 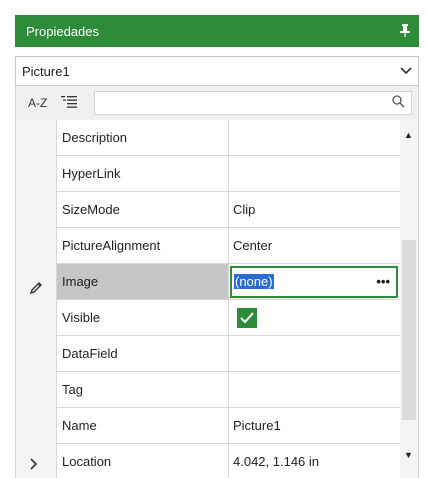 What do you see at coordinates (143, 461) in the screenshot?
I see `property-name: Location` at bounding box center [143, 461].